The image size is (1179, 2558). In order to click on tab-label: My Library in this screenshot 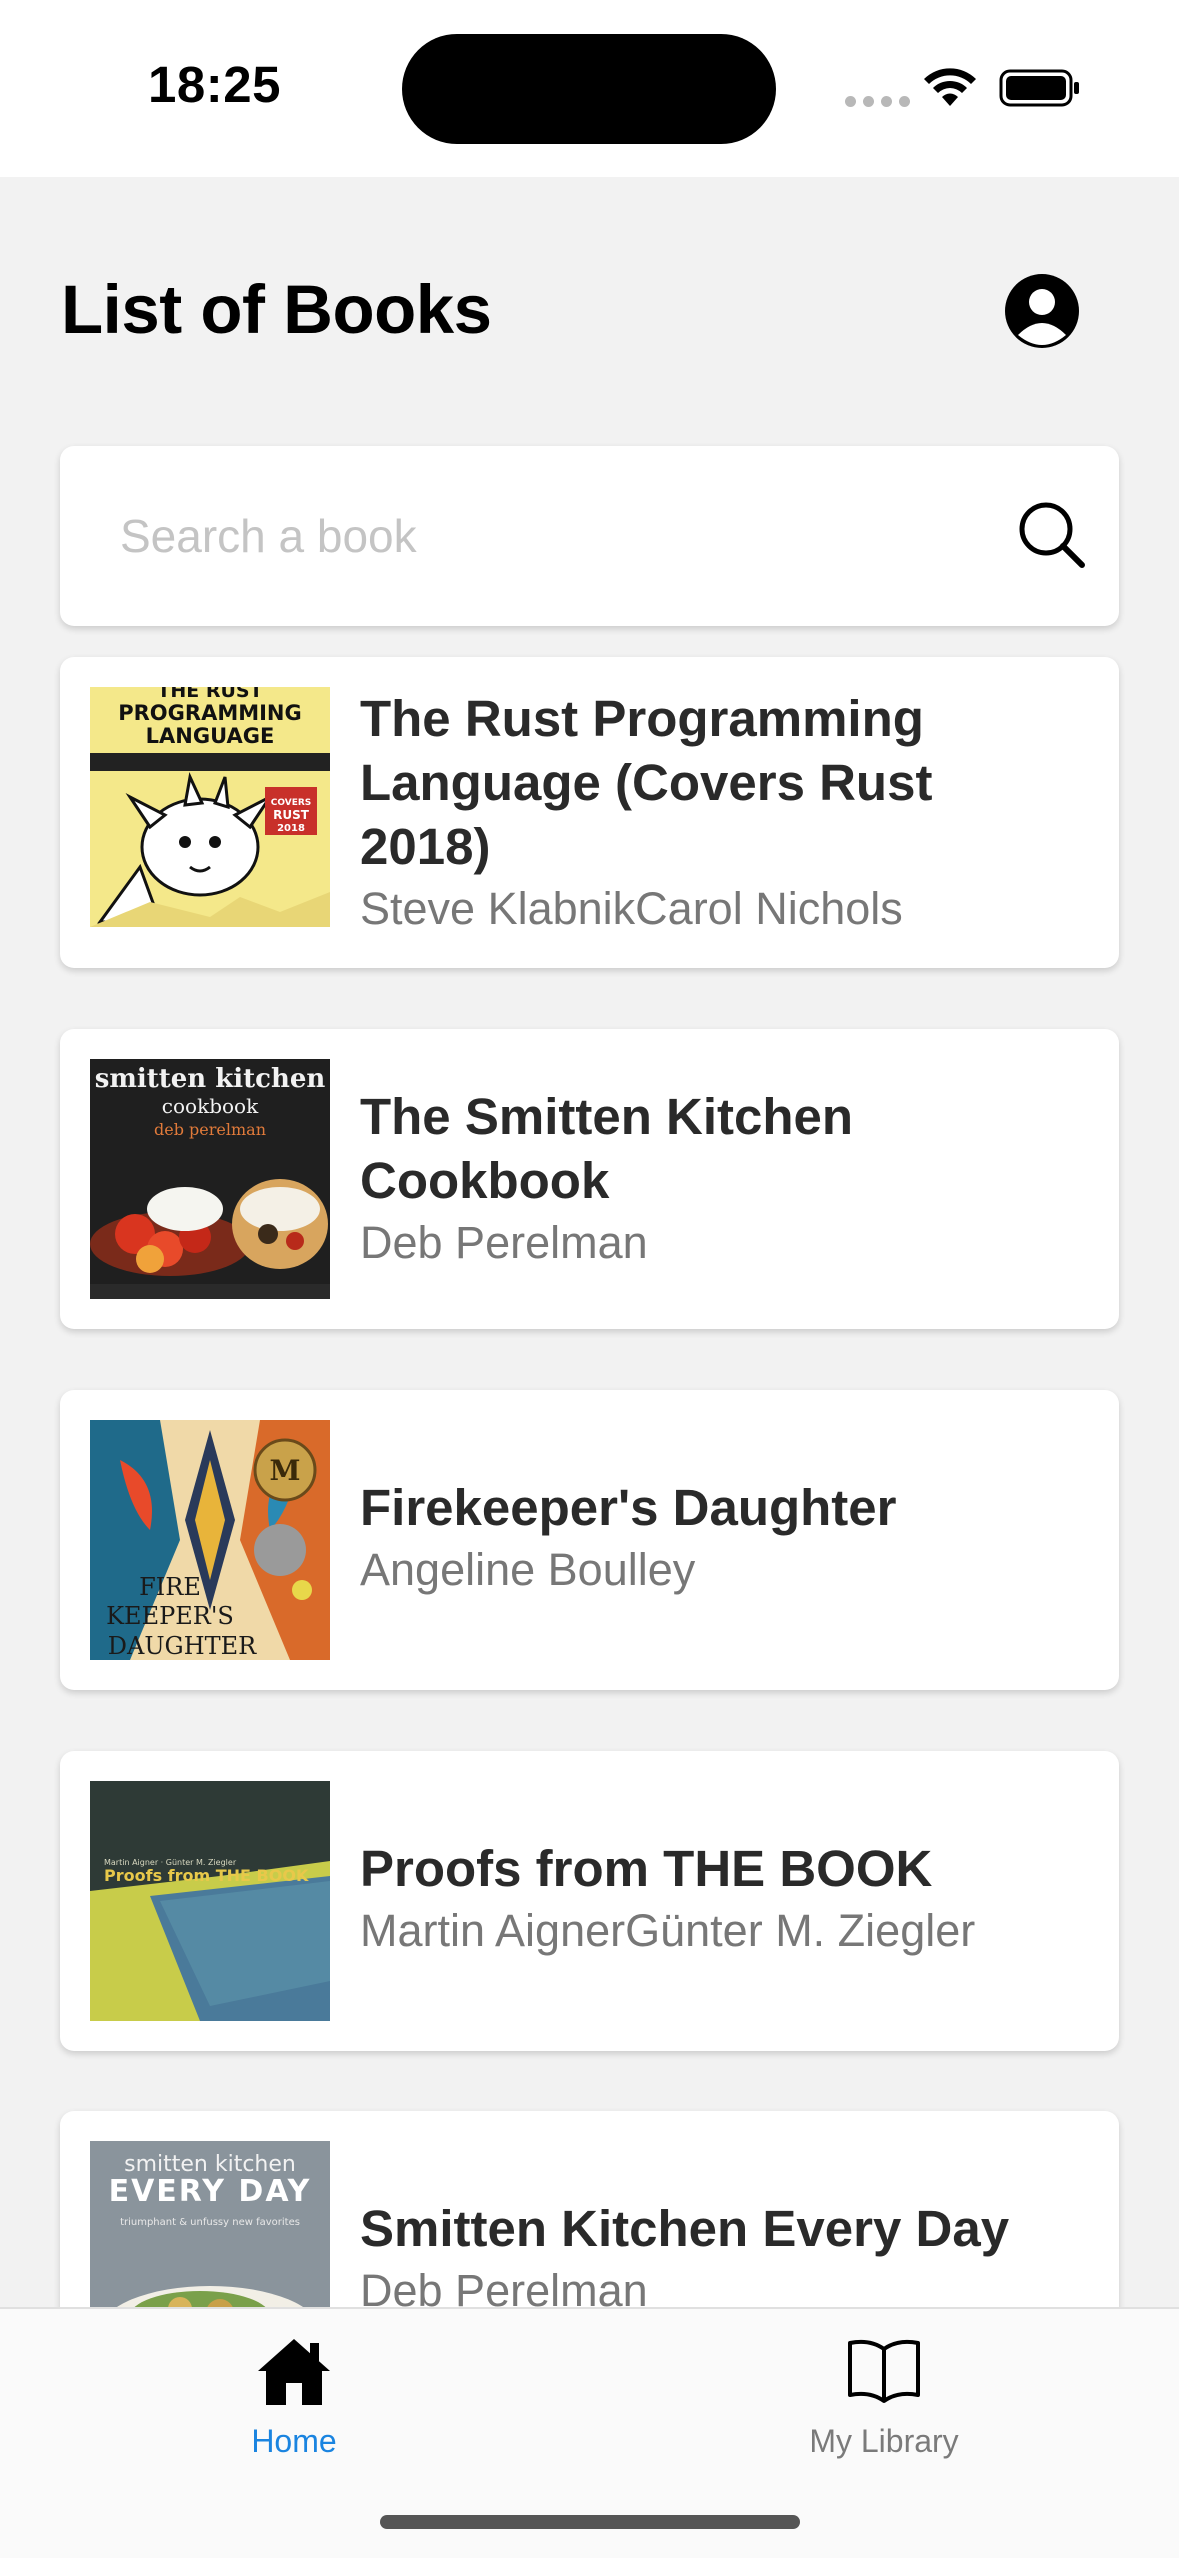, I will do `click(884, 2441)`.